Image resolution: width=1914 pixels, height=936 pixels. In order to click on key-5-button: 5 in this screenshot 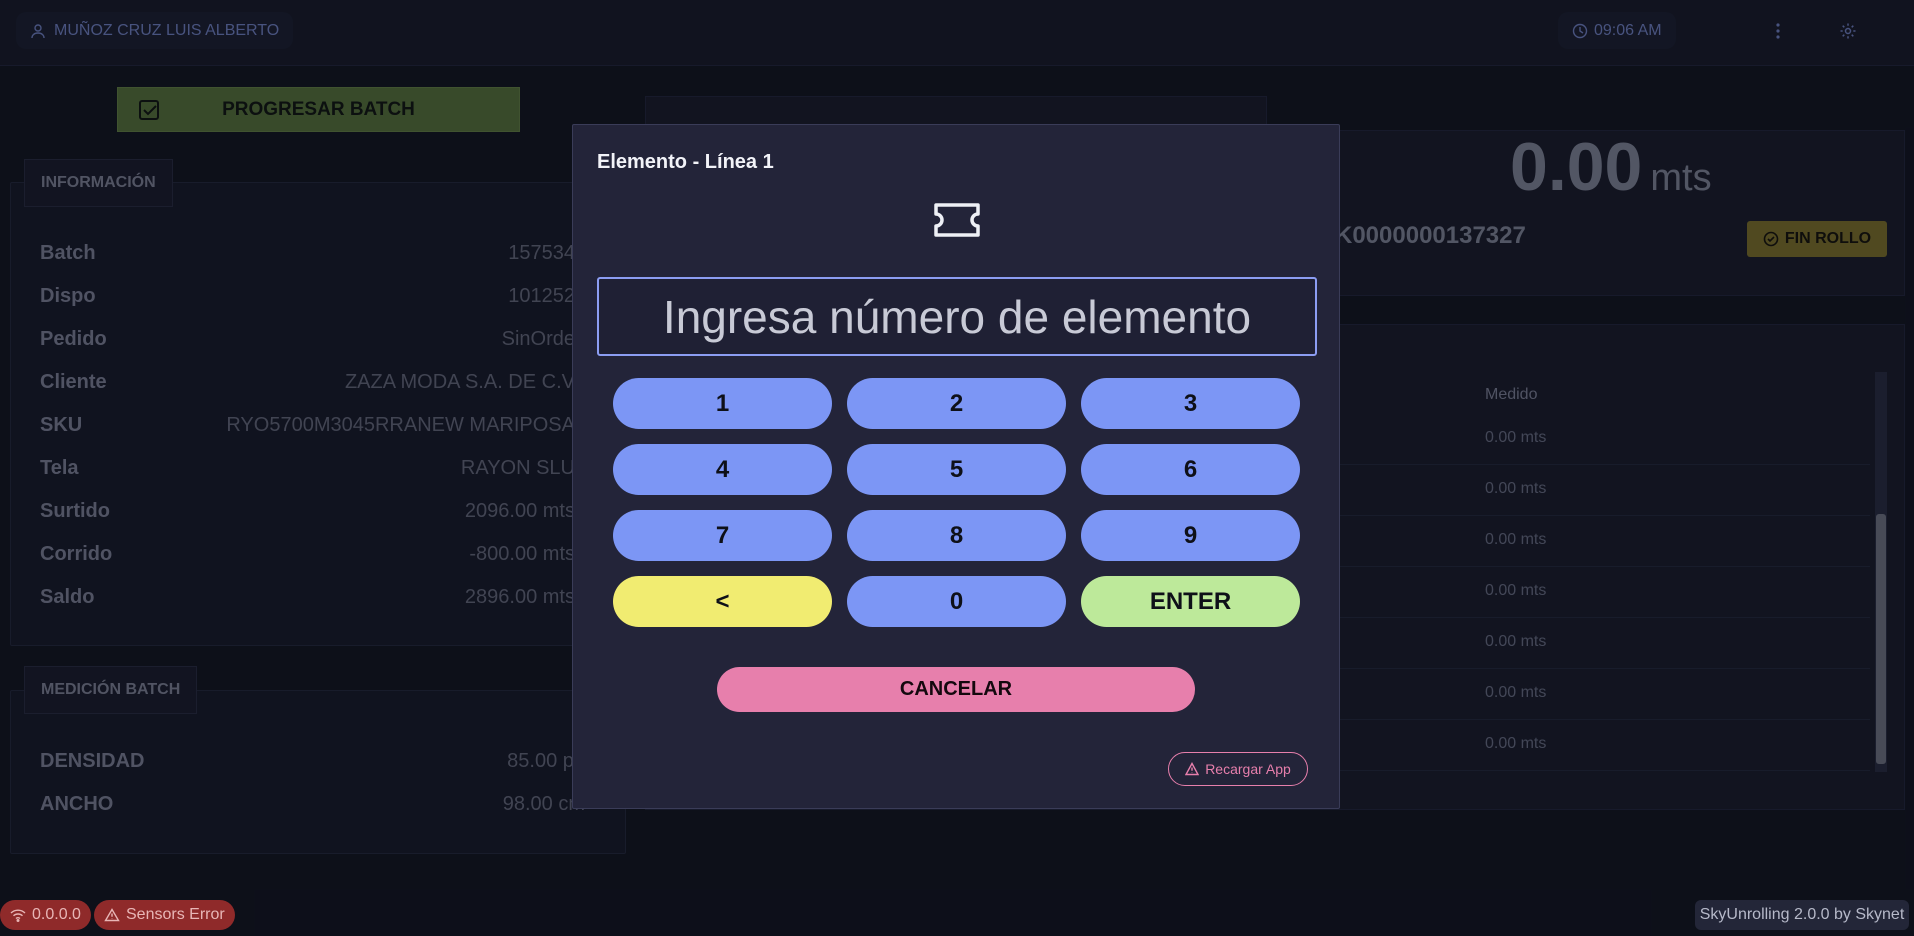, I will do `click(956, 469)`.